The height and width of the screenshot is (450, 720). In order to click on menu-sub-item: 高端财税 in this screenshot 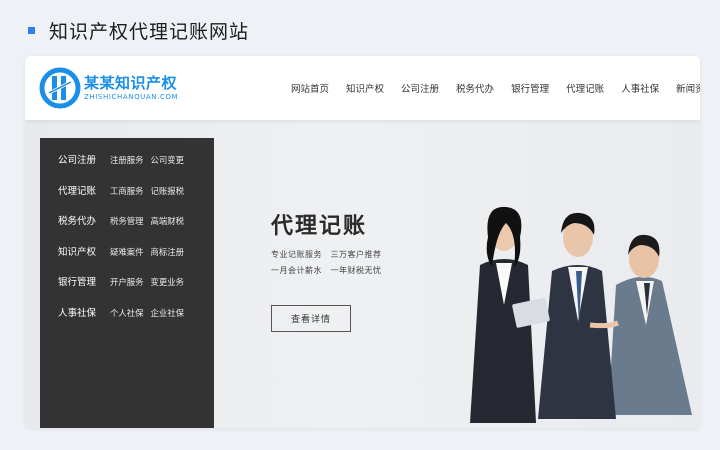, I will do `click(168, 221)`.